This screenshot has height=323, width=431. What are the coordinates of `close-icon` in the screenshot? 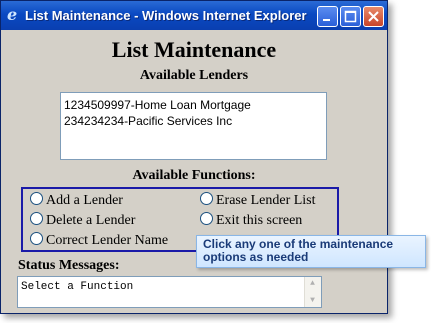 It's located at (373, 16).